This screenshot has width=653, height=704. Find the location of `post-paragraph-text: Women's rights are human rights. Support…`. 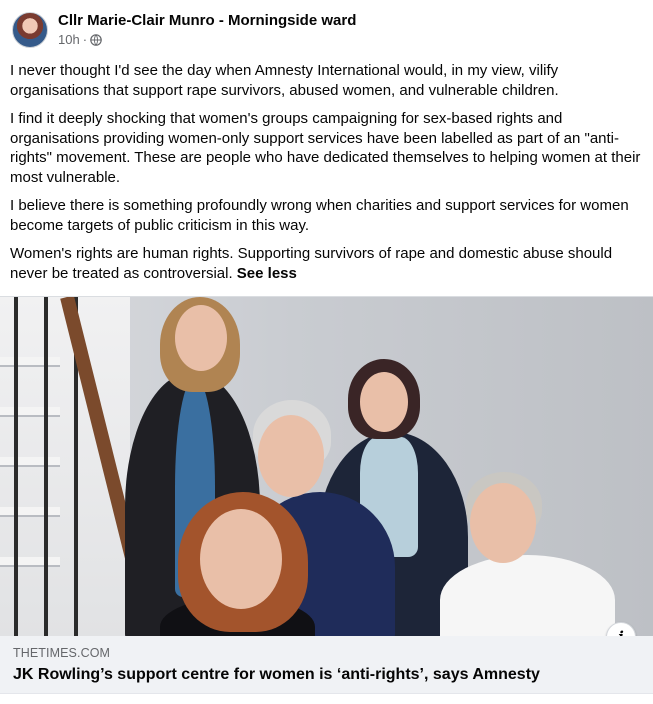

post-paragraph-text: Women's rights are human rights. Support… is located at coordinates (311, 263).